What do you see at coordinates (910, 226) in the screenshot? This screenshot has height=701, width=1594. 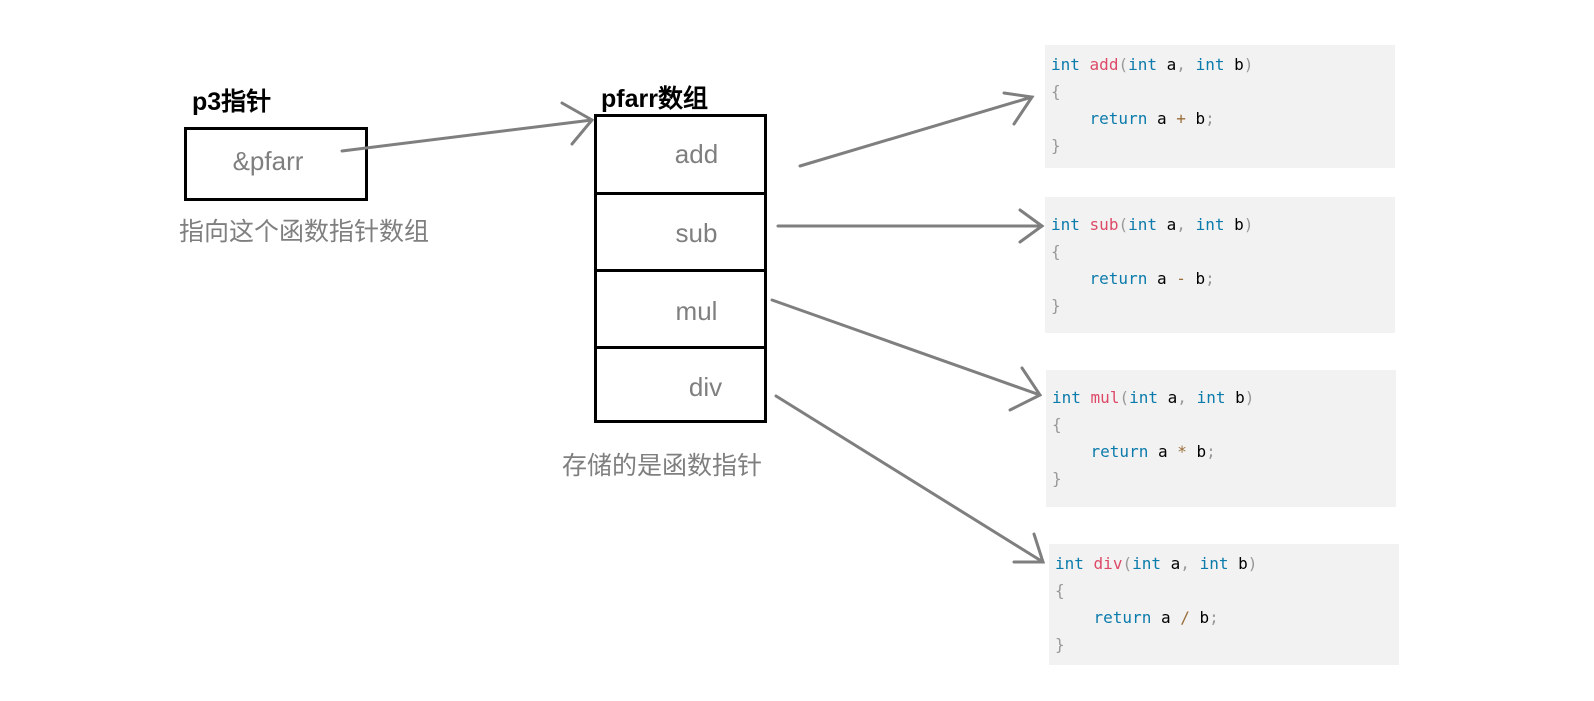 I see `arrow-sub` at bounding box center [910, 226].